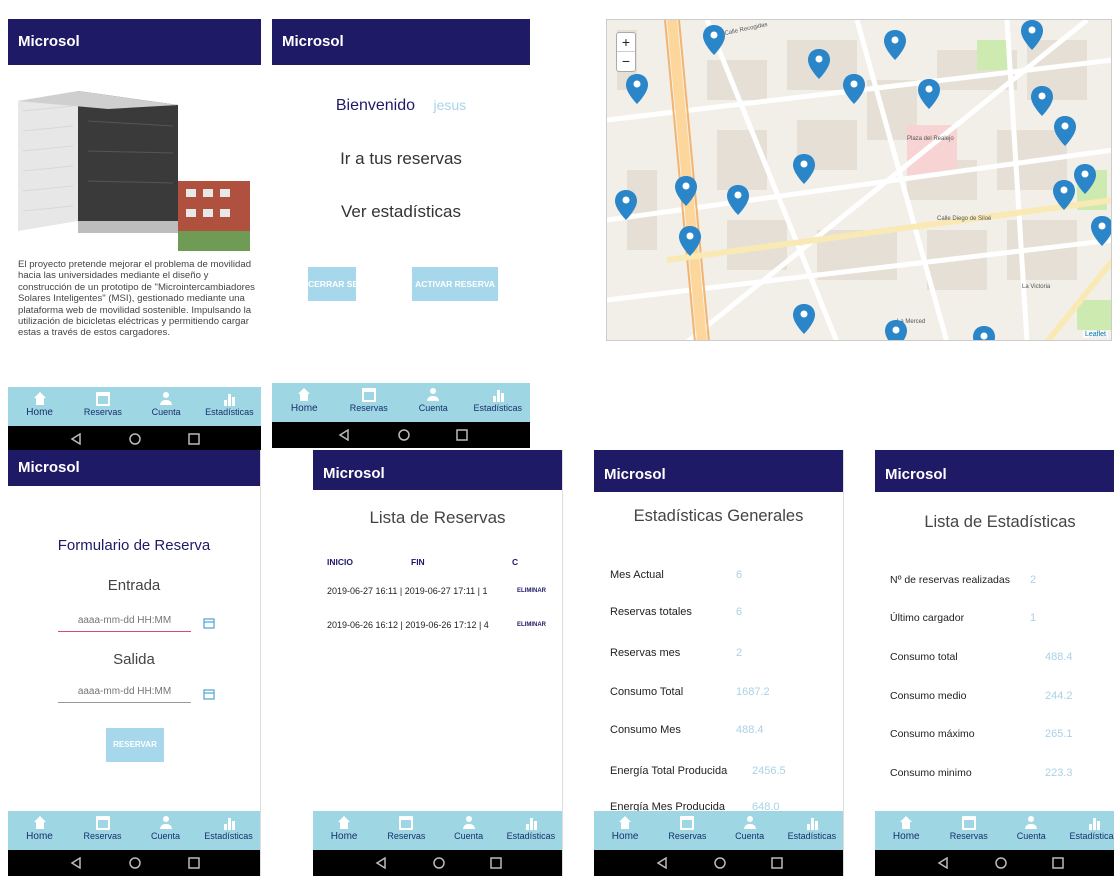 Image resolution: width=1114 pixels, height=876 pixels. Describe the element at coordinates (455, 284) in the screenshot. I see `activate-reservation-button: ACTIVAR RESERVA` at that location.